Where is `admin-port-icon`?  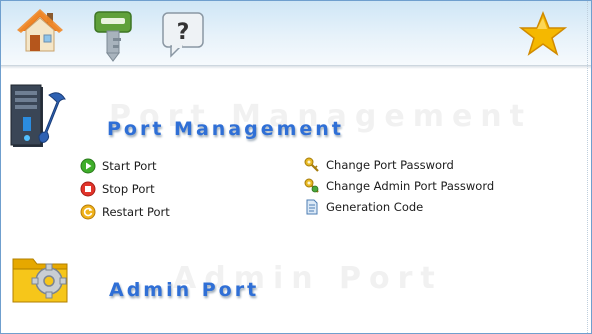
admin-port-icon is located at coordinates (41, 278).